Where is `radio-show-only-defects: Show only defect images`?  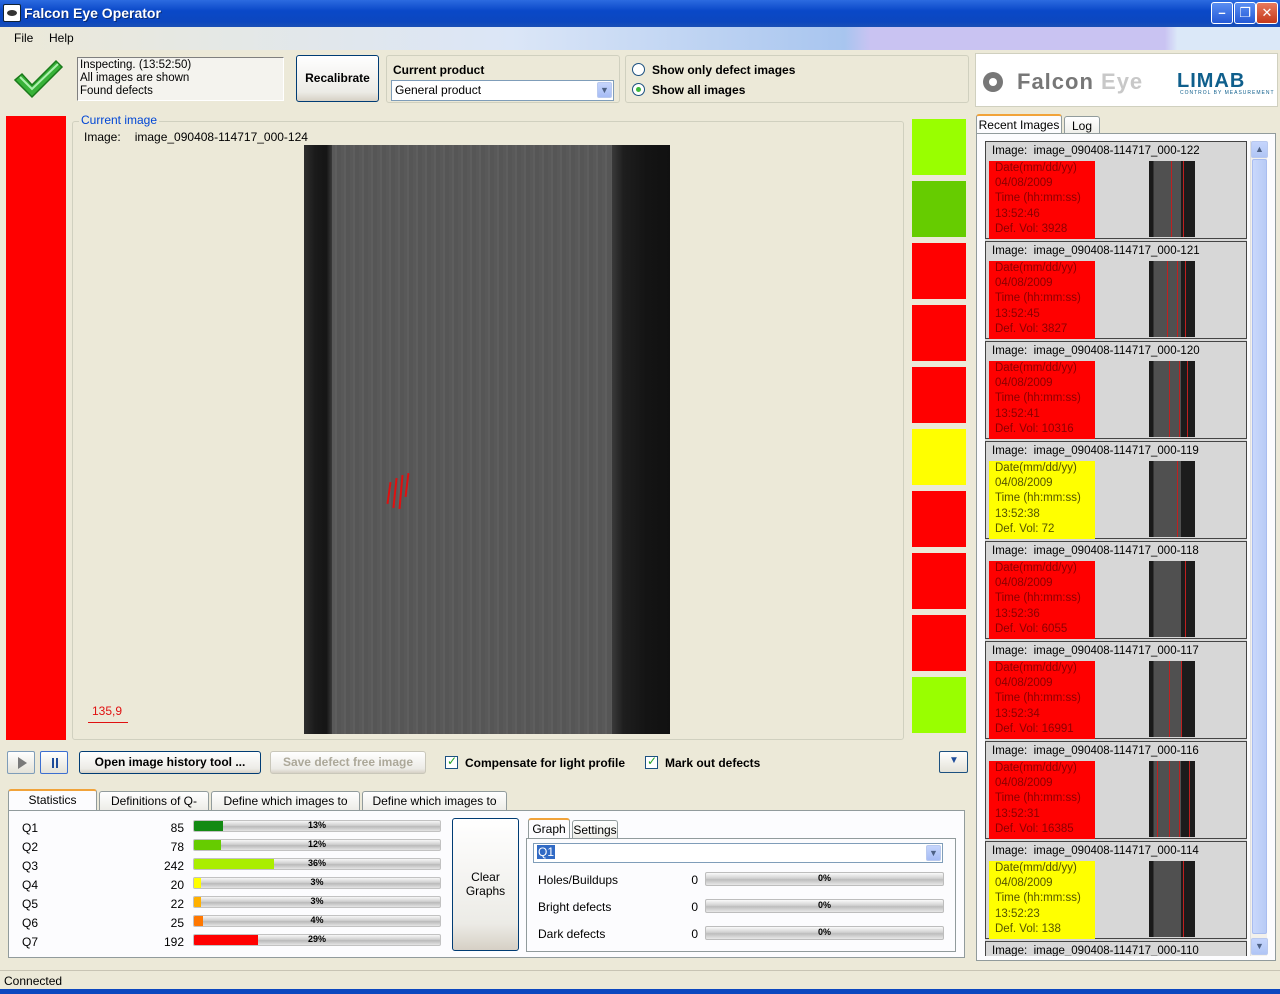
radio-show-only-defects: Show only defect images is located at coordinates (713, 70).